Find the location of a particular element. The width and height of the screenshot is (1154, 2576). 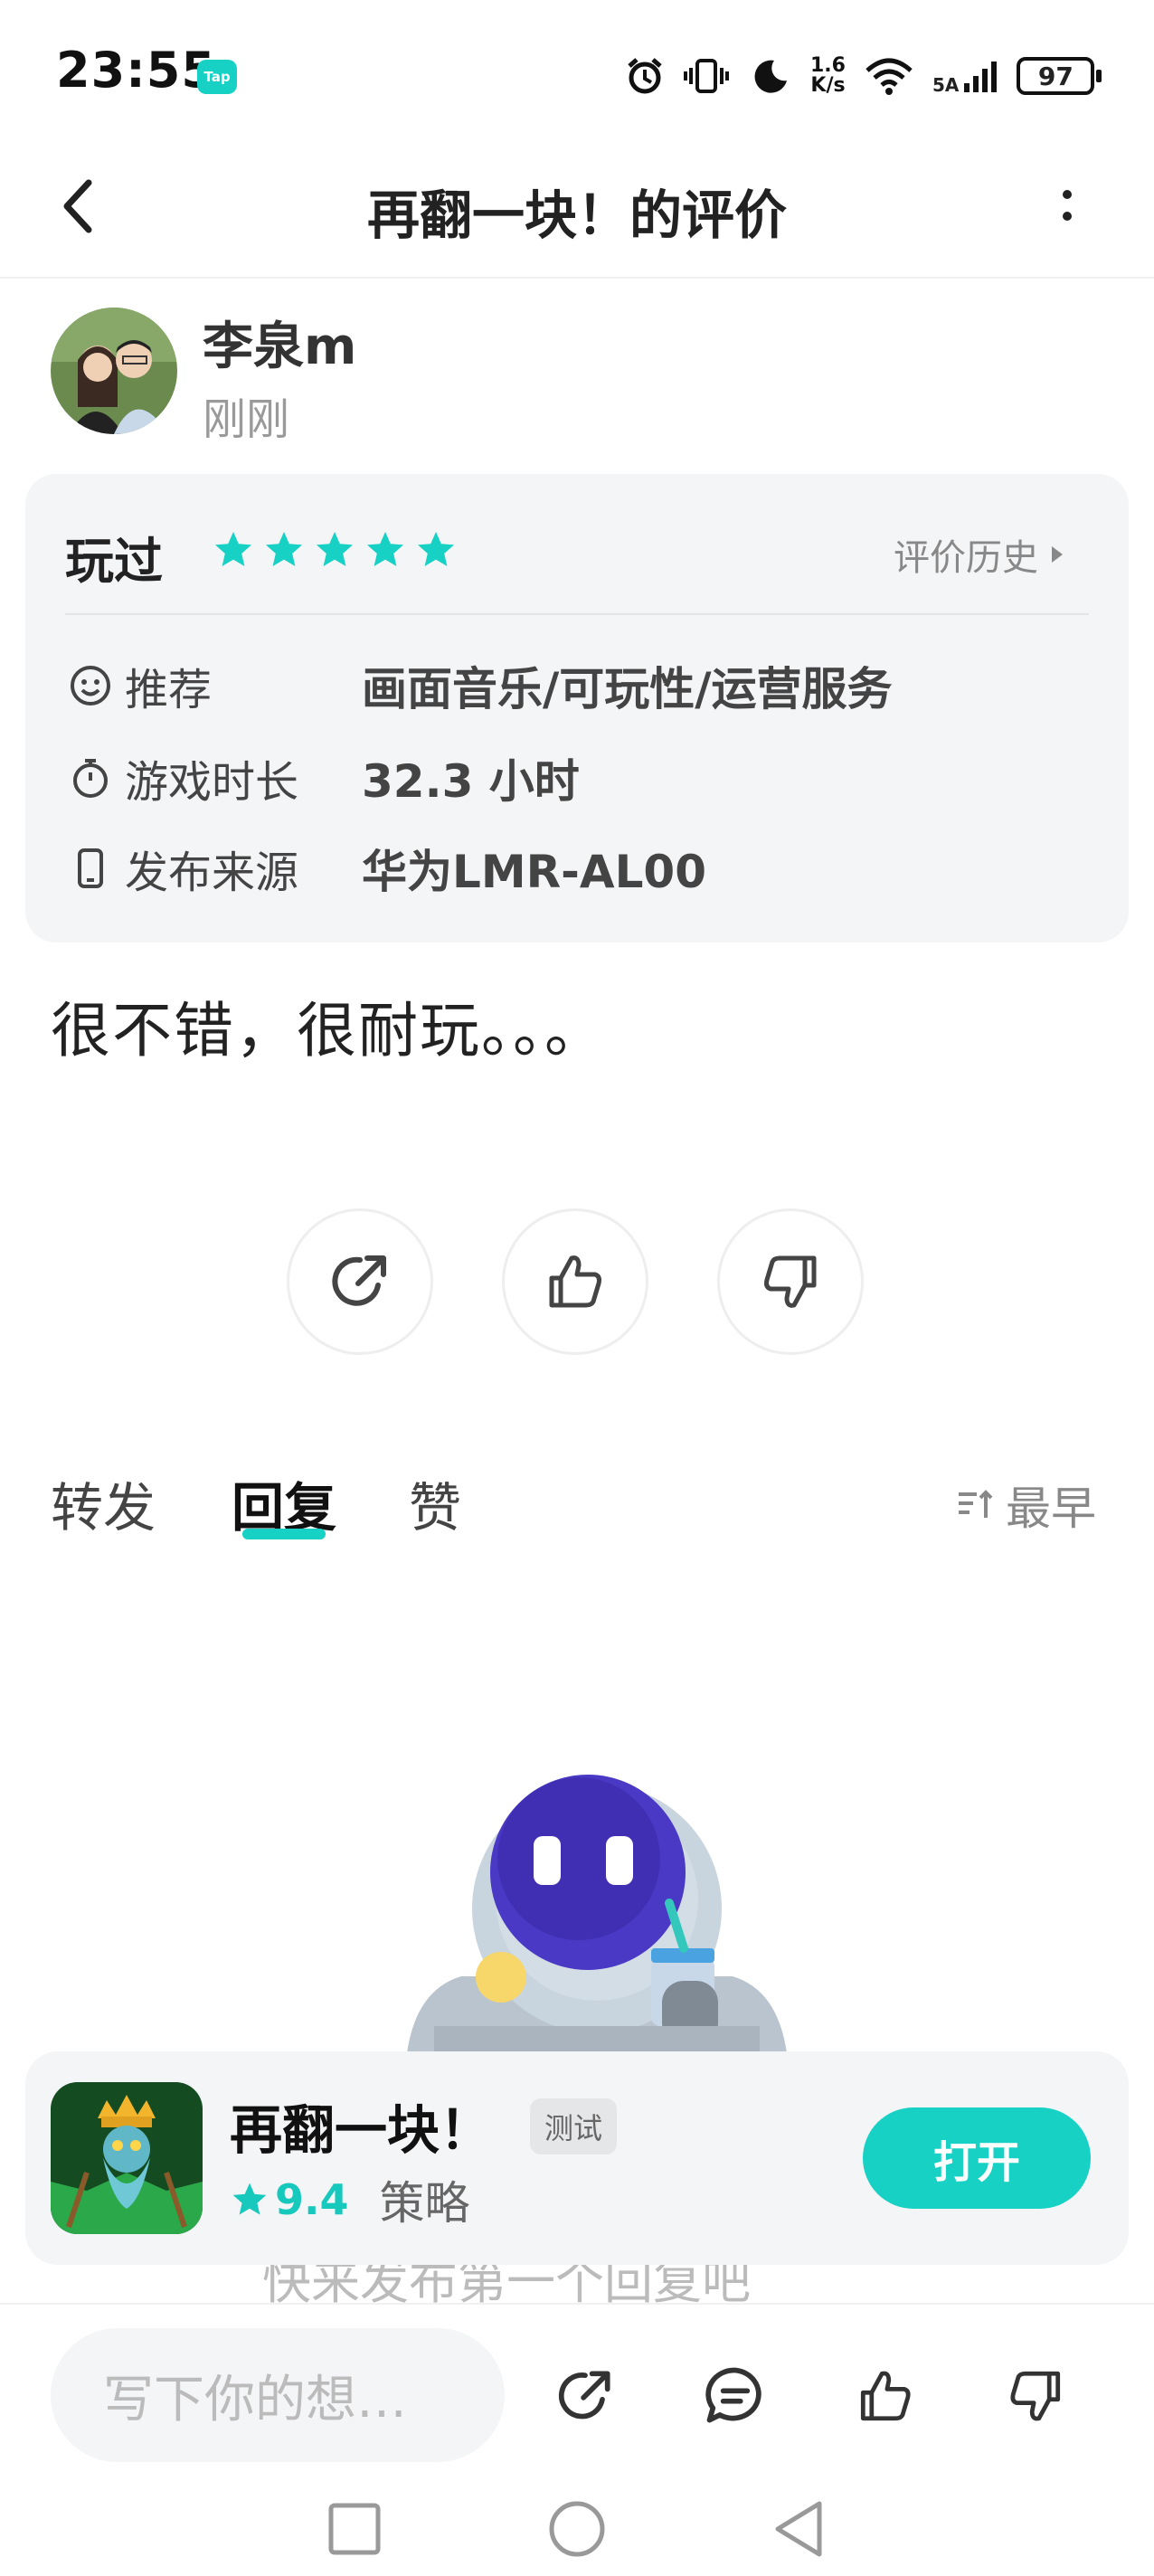

taptap-notification-icon: Tap is located at coordinates (217, 77).